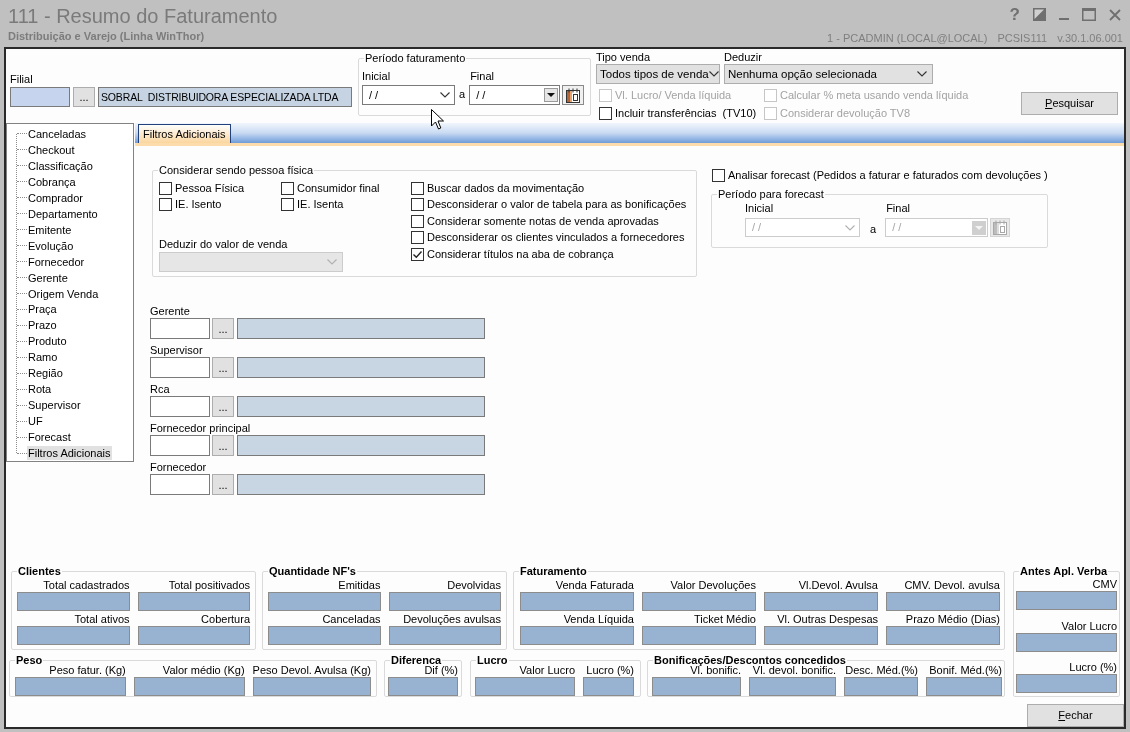  What do you see at coordinates (184, 133) in the screenshot?
I see `tab: Filtros Adicionais` at bounding box center [184, 133].